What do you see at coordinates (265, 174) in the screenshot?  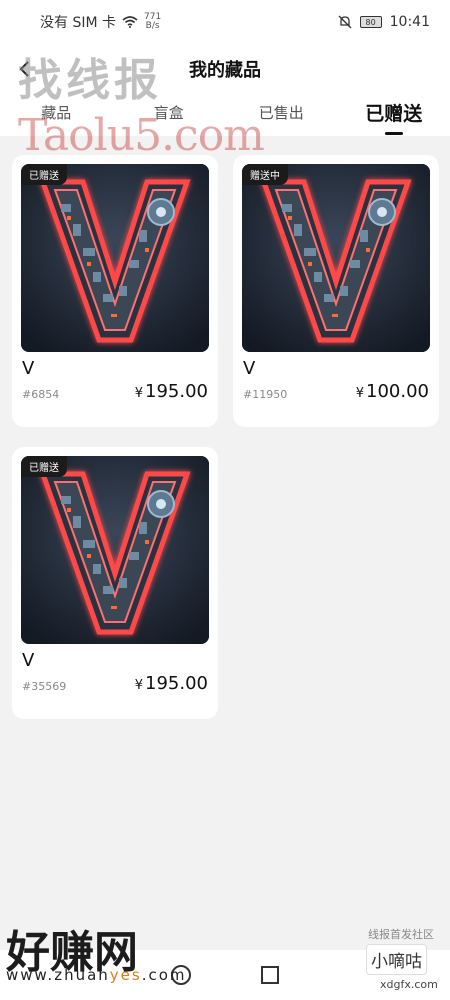 I see `status-badge: 赠送中` at bounding box center [265, 174].